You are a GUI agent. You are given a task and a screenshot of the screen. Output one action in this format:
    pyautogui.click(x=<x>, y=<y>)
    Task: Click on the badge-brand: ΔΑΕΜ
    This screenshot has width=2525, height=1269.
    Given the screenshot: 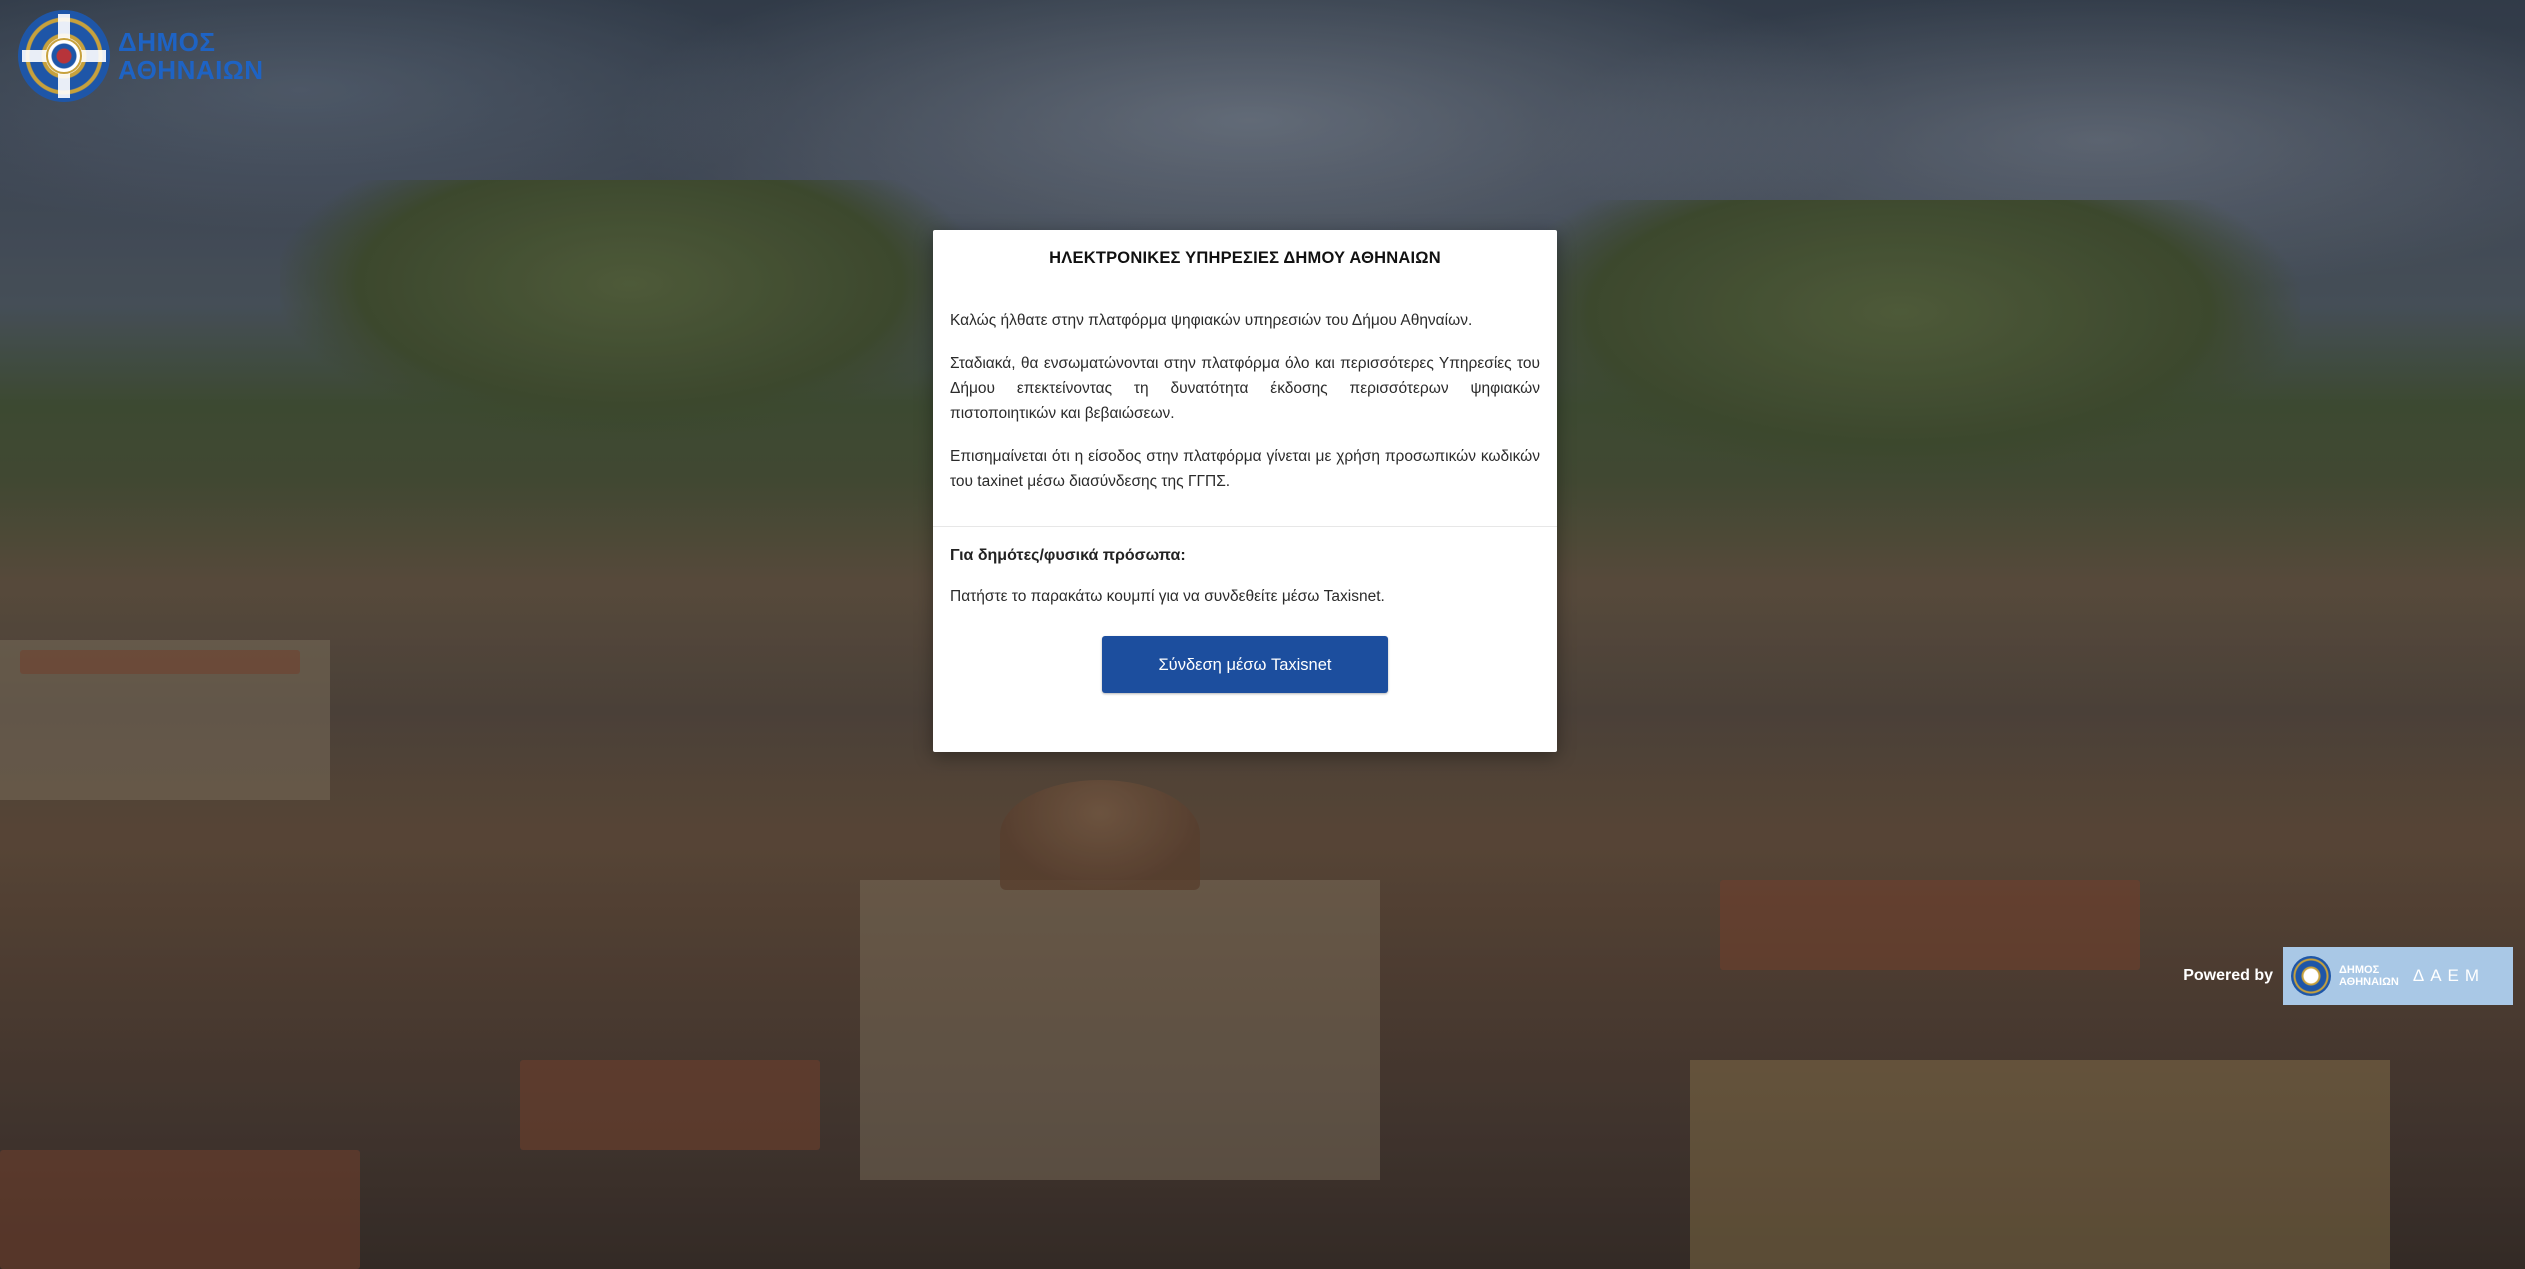 What is the action you would take?
    pyautogui.click(x=2449, y=975)
    